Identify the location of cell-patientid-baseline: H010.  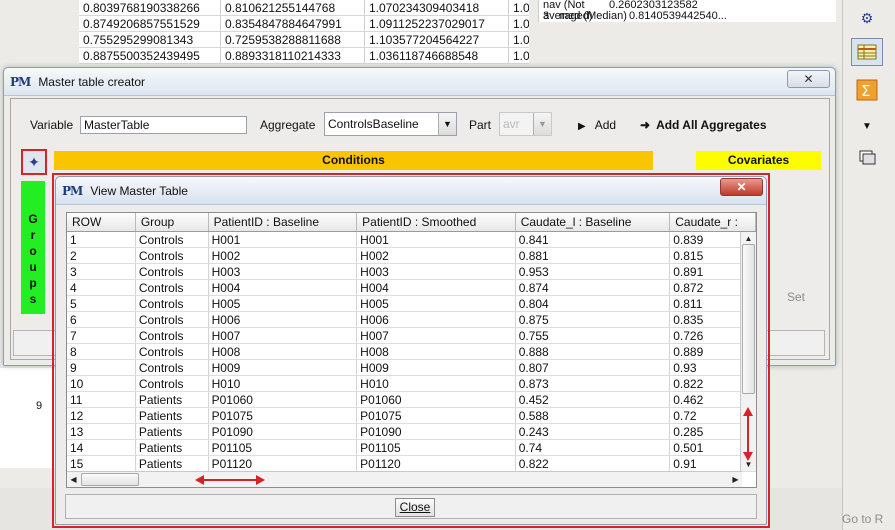
(283, 383).